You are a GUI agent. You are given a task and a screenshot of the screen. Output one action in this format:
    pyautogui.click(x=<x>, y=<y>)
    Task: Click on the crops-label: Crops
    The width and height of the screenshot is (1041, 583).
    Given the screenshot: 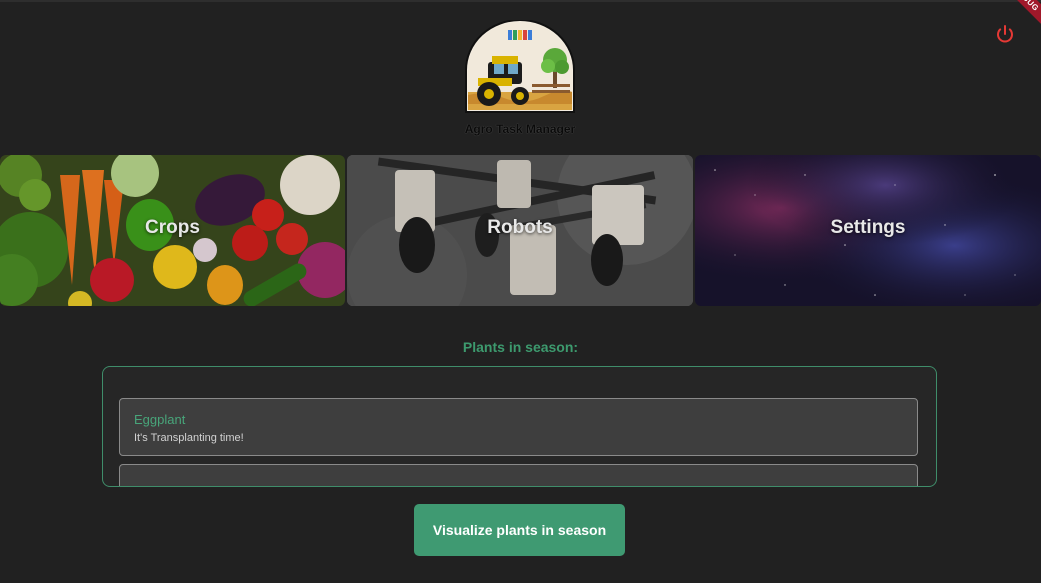 What is the action you would take?
    pyautogui.click(x=172, y=227)
    